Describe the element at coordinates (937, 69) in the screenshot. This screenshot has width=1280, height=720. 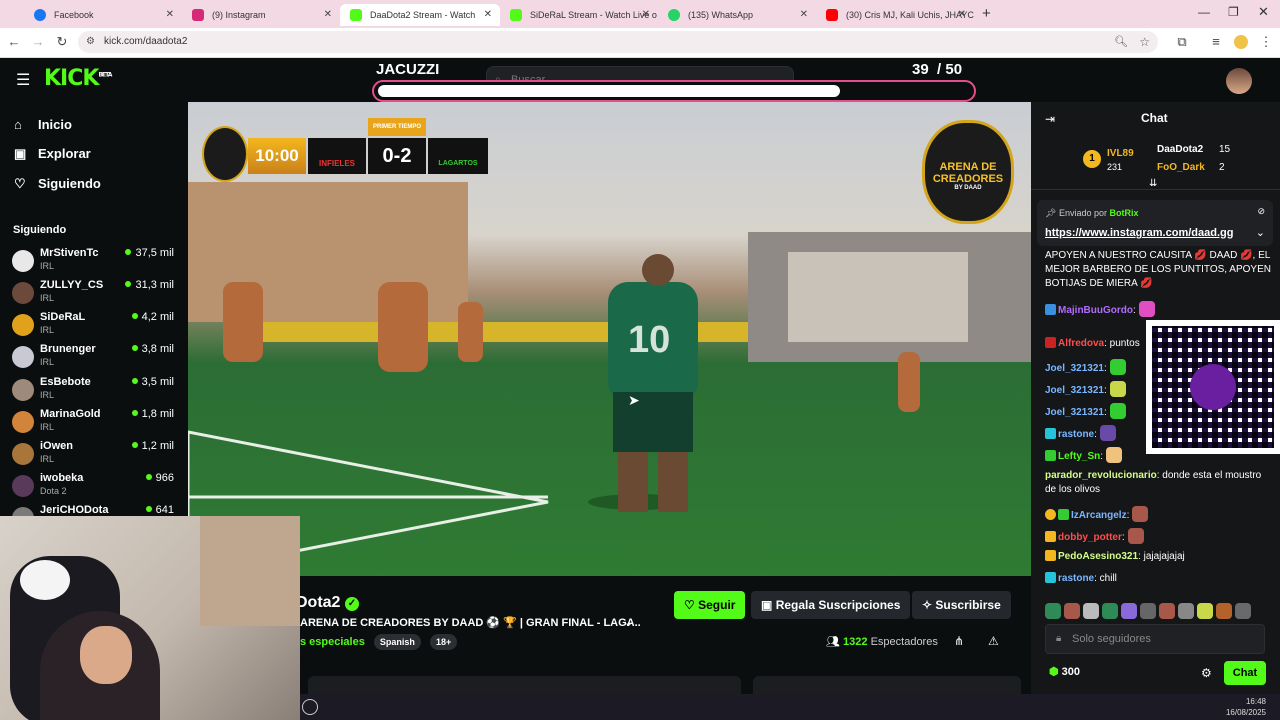
I see `goal-counter: 39 / 50` at that location.